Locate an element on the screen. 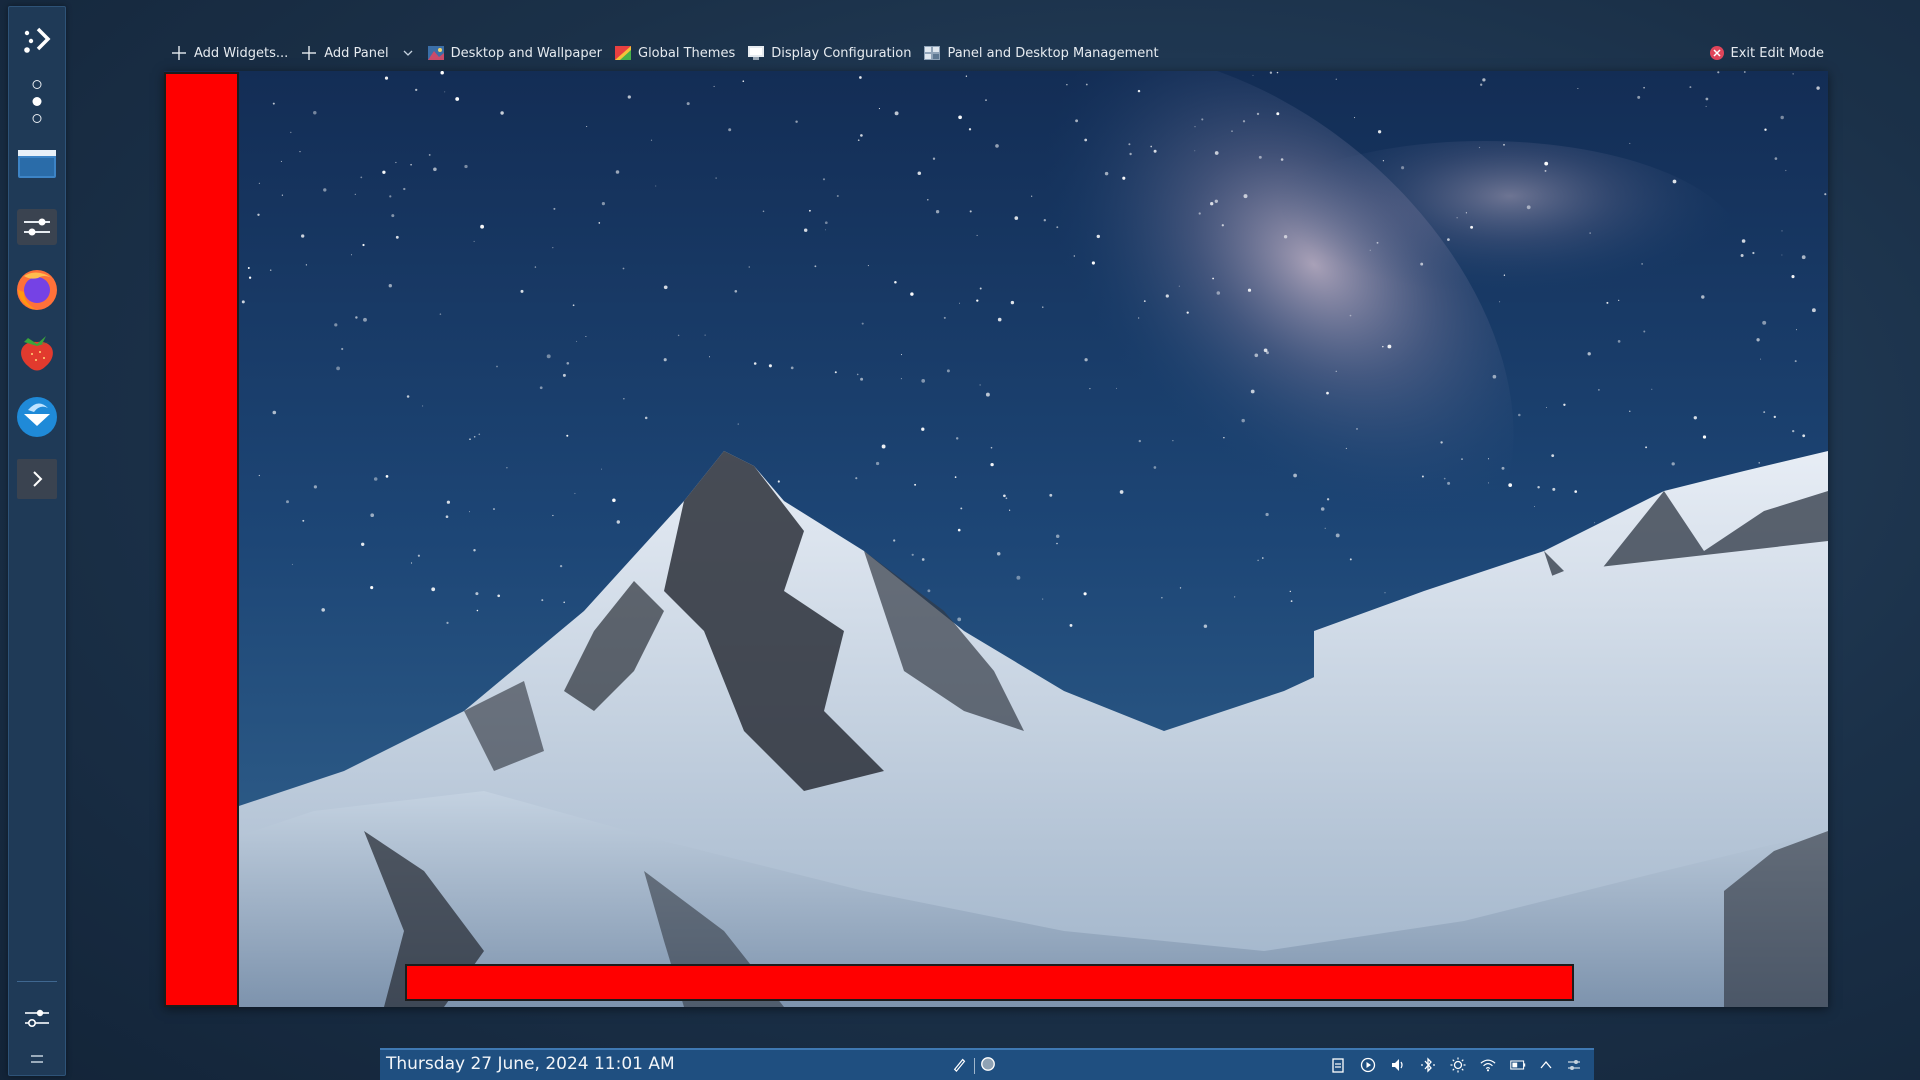 The image size is (1920, 1080). wifi-tray-icon is located at coordinates (1488, 1065).